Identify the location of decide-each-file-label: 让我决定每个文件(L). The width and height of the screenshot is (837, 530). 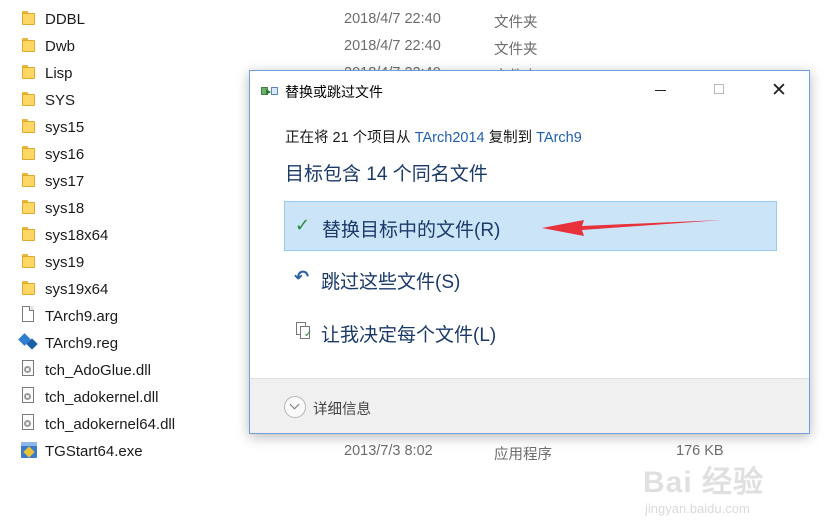
(409, 335).